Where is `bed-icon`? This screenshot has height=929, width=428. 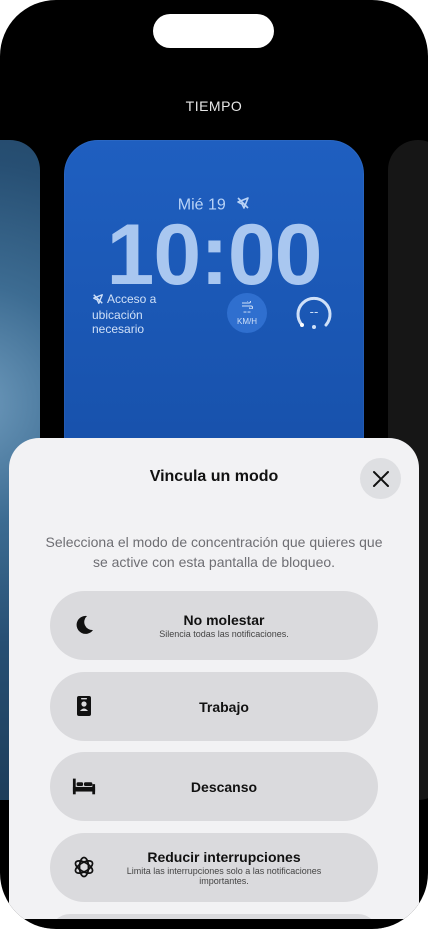
bed-icon is located at coordinates (84, 786).